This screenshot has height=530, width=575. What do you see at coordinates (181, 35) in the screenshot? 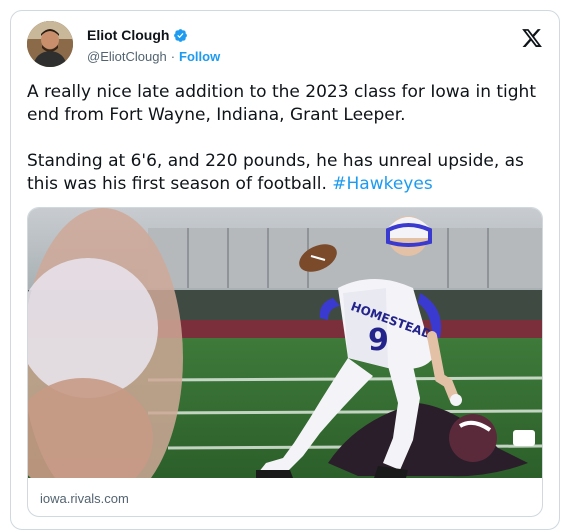
I see `verified-badge-icon` at bounding box center [181, 35].